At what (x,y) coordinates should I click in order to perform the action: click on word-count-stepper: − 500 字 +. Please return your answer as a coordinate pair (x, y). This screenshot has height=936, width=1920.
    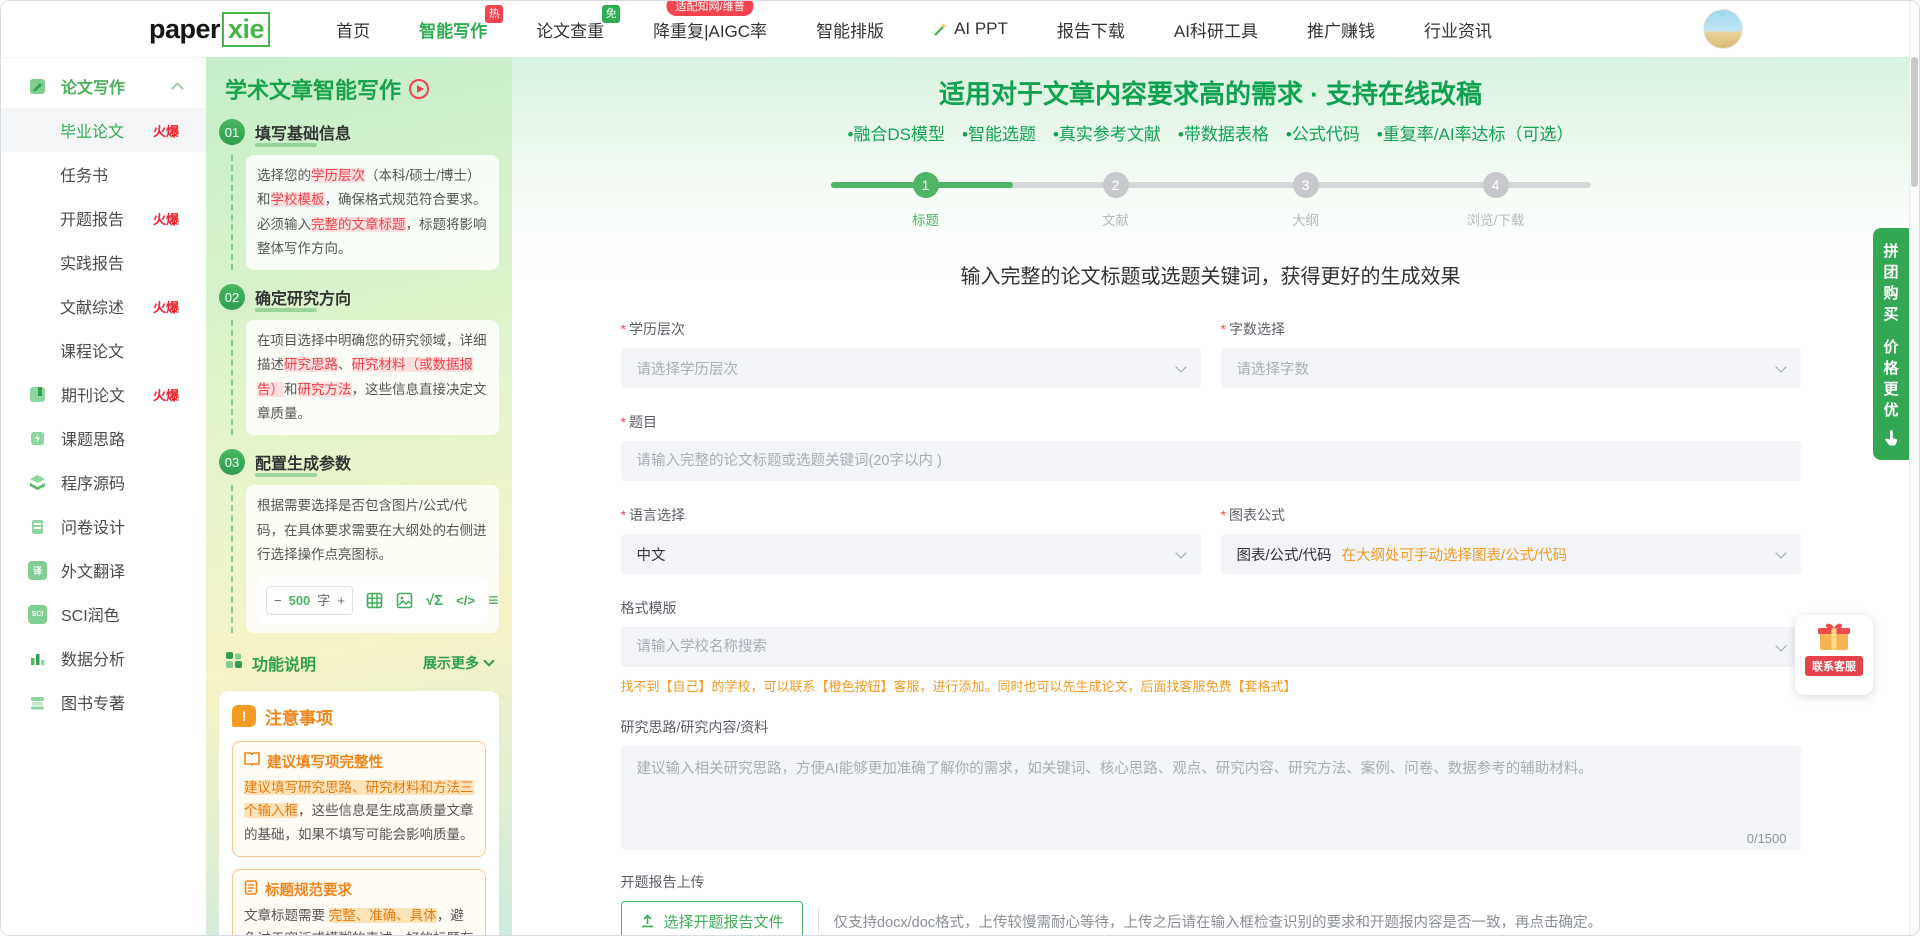
    Looking at the image, I should click on (309, 600).